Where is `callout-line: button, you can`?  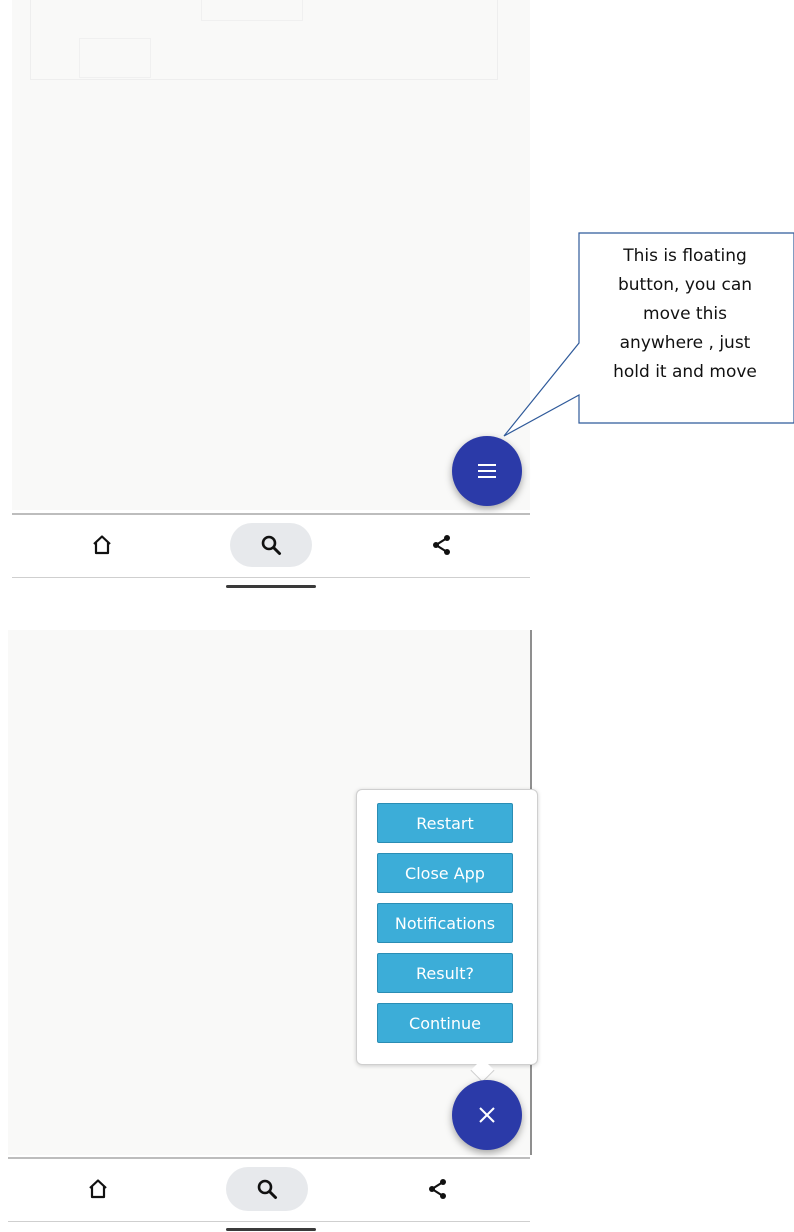
callout-line: button, you can is located at coordinates (685, 285).